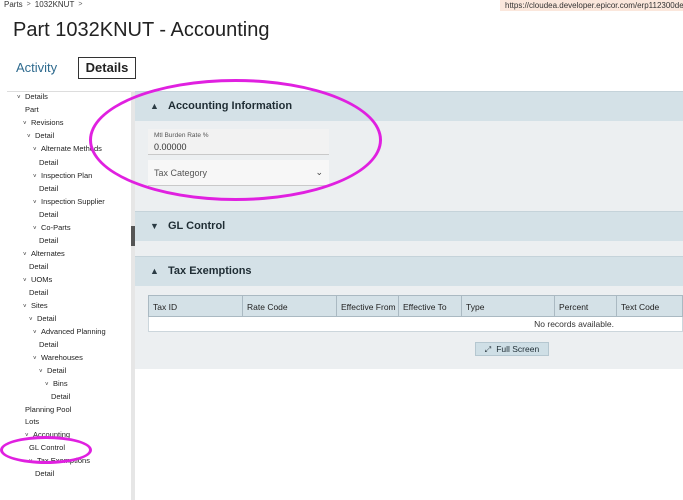 This screenshot has width=683, height=500. I want to click on tree-item: ˅ Details, so click(32, 97).